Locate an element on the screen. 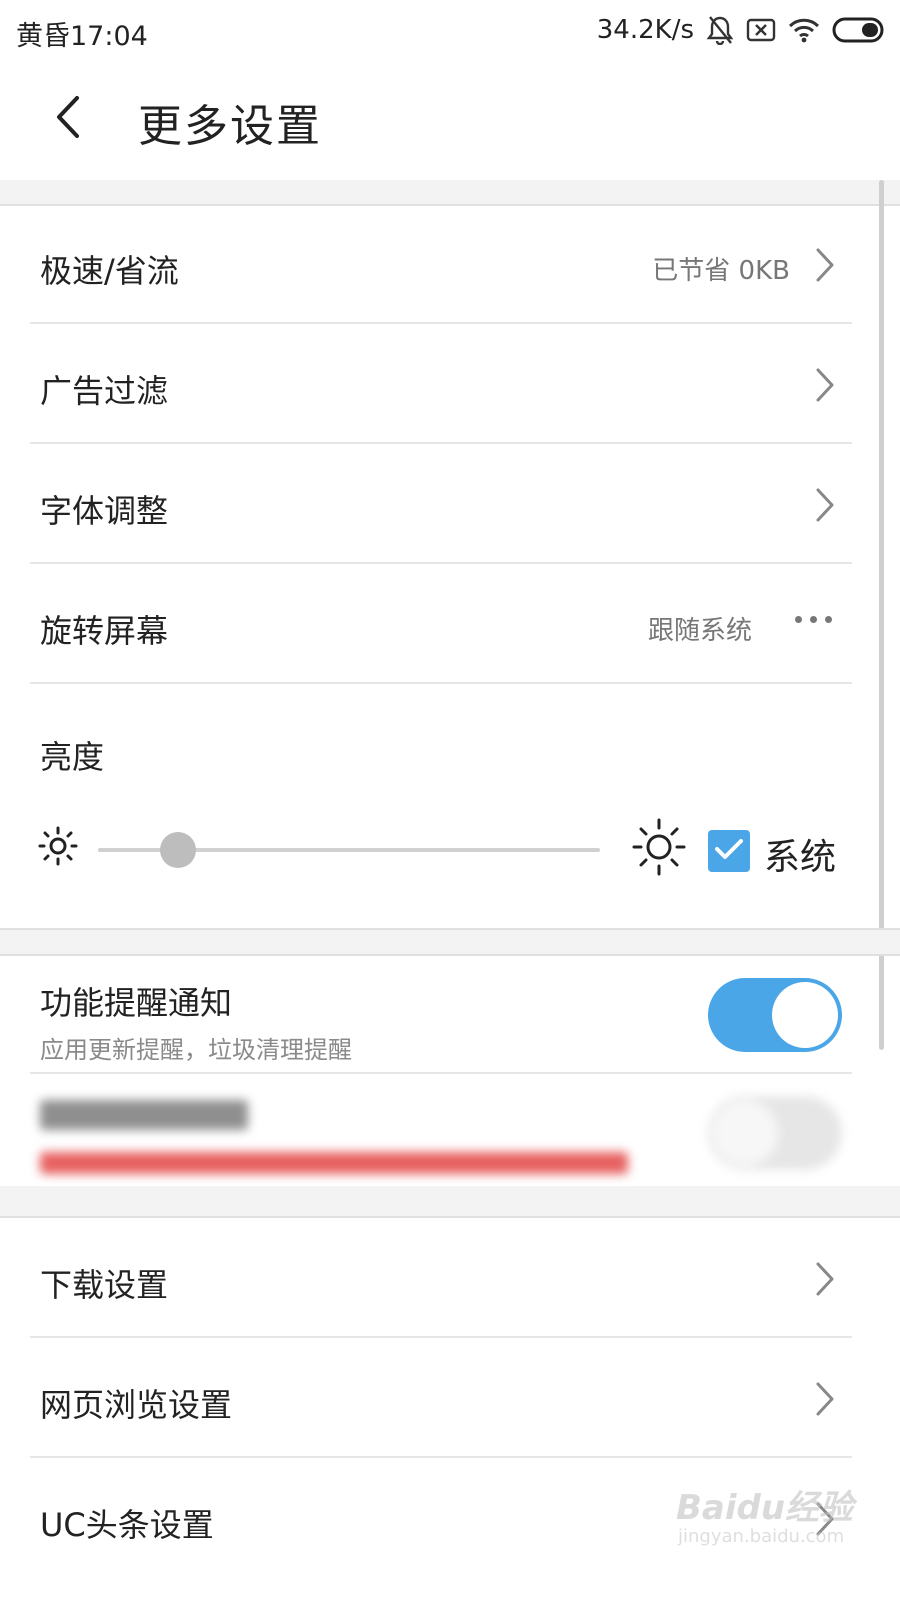 Image resolution: width=900 pixels, height=1600 pixels. brightness-section: 亮度 系统 is located at coordinates (440, 807).